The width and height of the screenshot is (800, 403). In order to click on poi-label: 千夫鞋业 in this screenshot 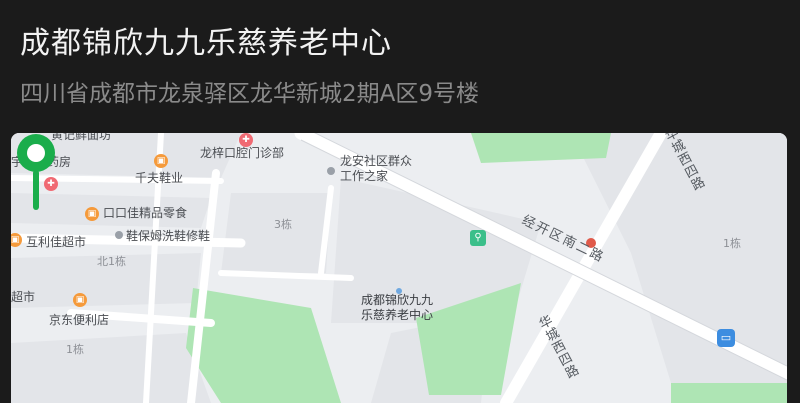, I will do `click(159, 178)`.